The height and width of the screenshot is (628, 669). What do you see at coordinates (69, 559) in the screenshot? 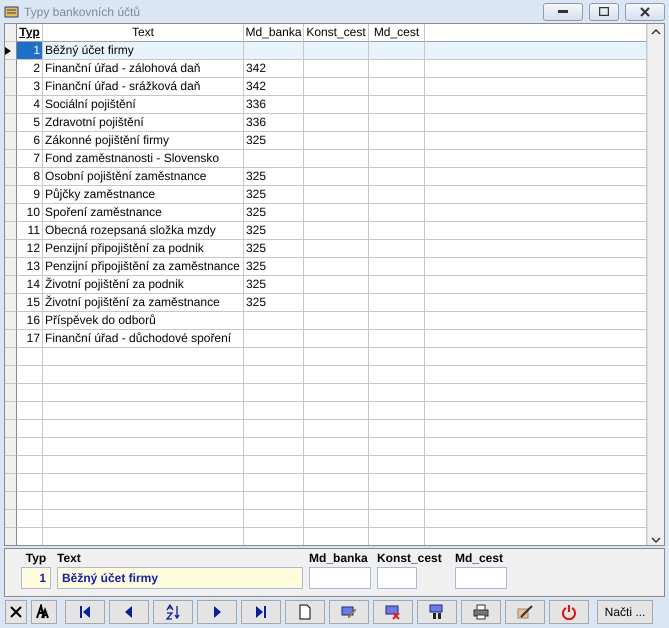
I see `field-label: Text` at bounding box center [69, 559].